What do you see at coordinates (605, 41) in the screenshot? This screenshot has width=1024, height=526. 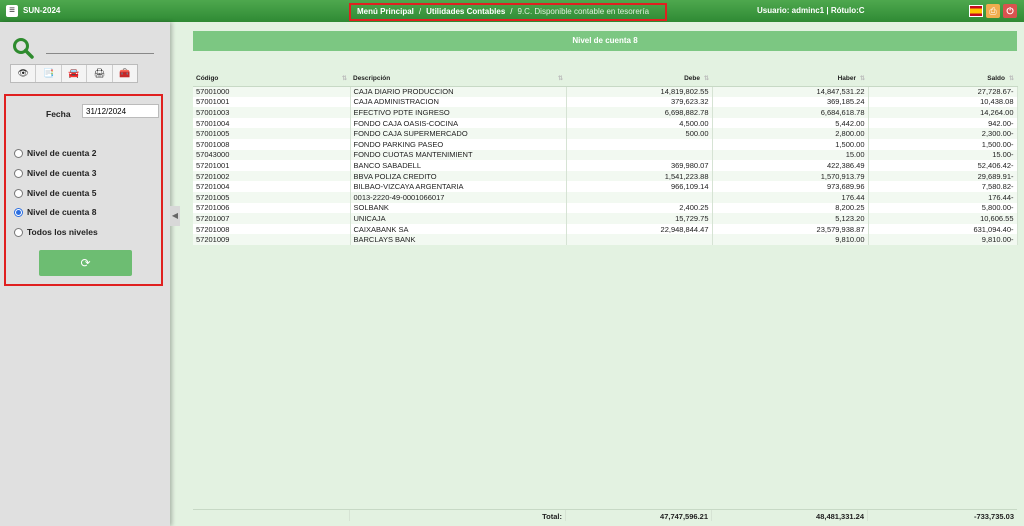 I see `page-title: Nivel de cuenta 8` at bounding box center [605, 41].